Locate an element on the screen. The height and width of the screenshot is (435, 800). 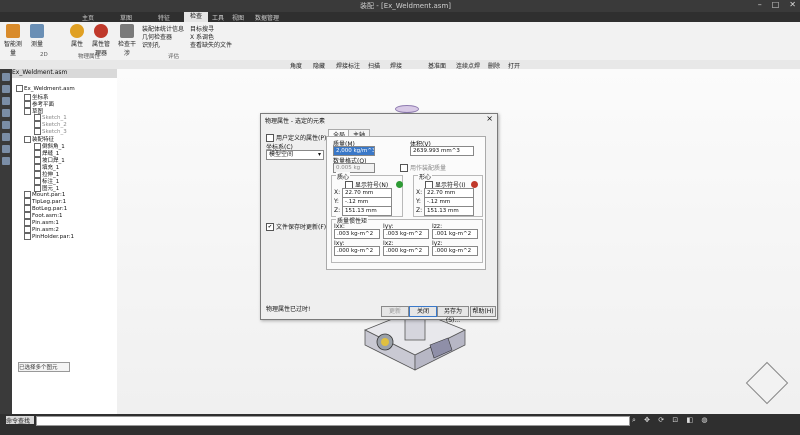
cog-z-input: 151.13 mm is located at coordinates (367, 211).